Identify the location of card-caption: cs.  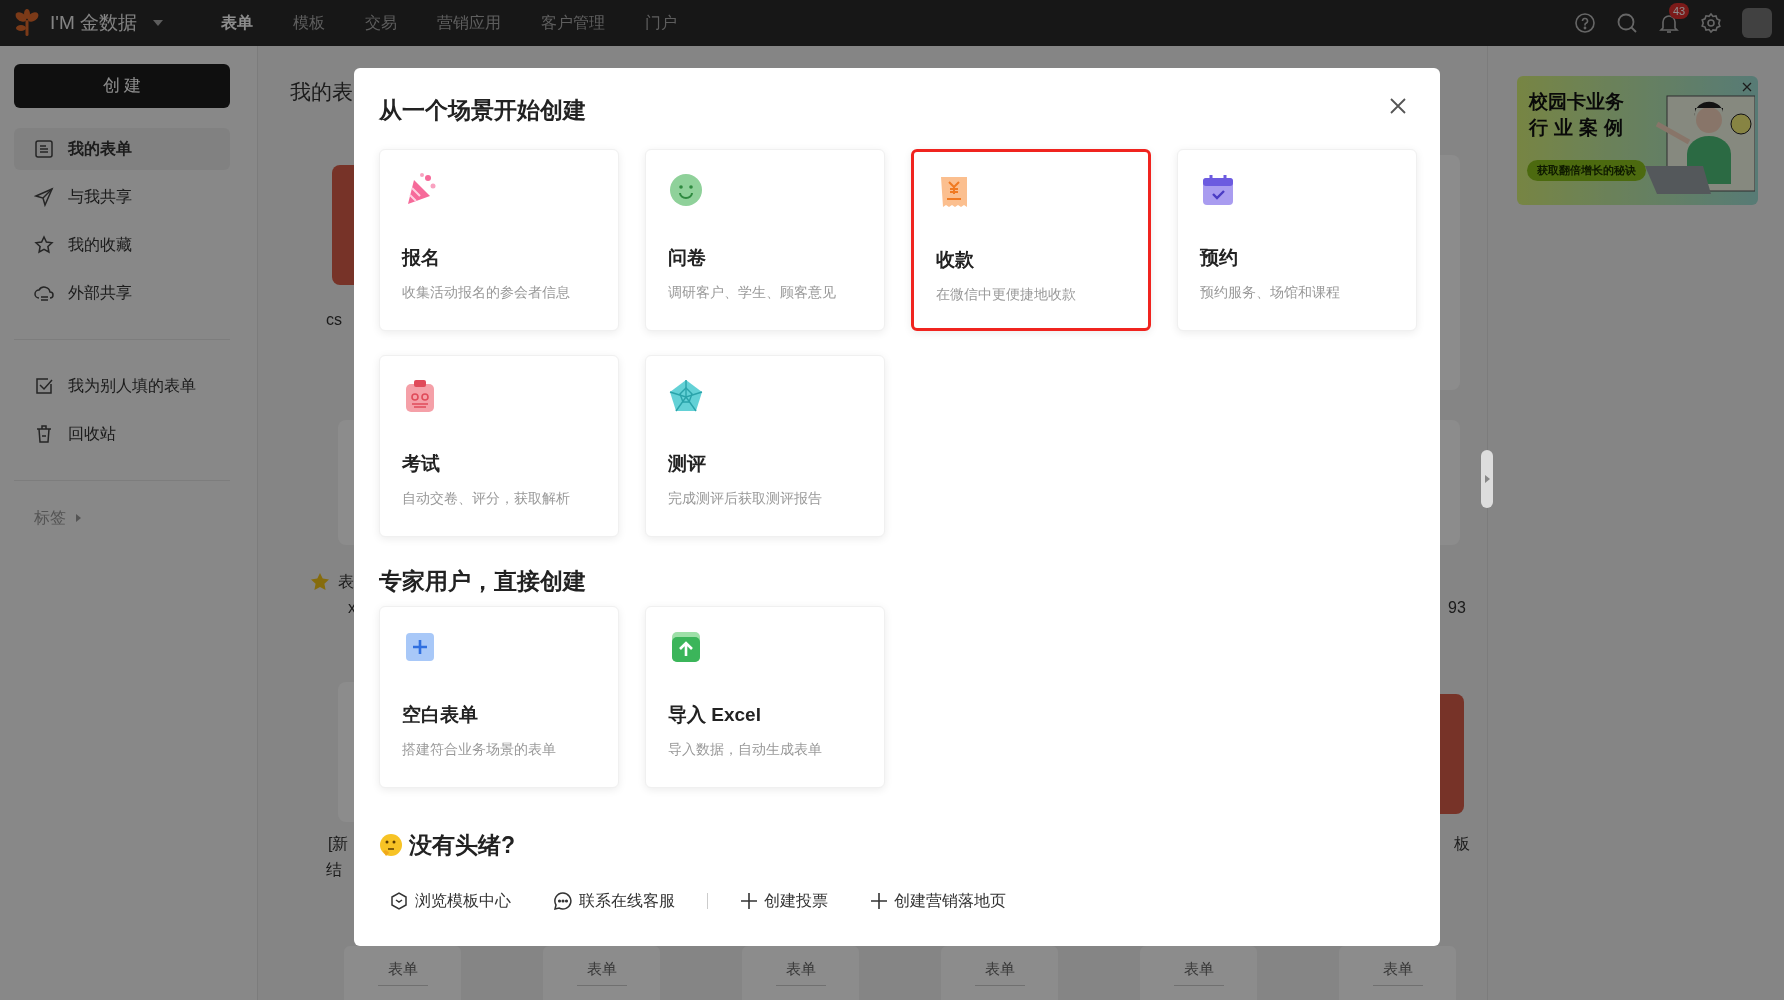
(334, 320).